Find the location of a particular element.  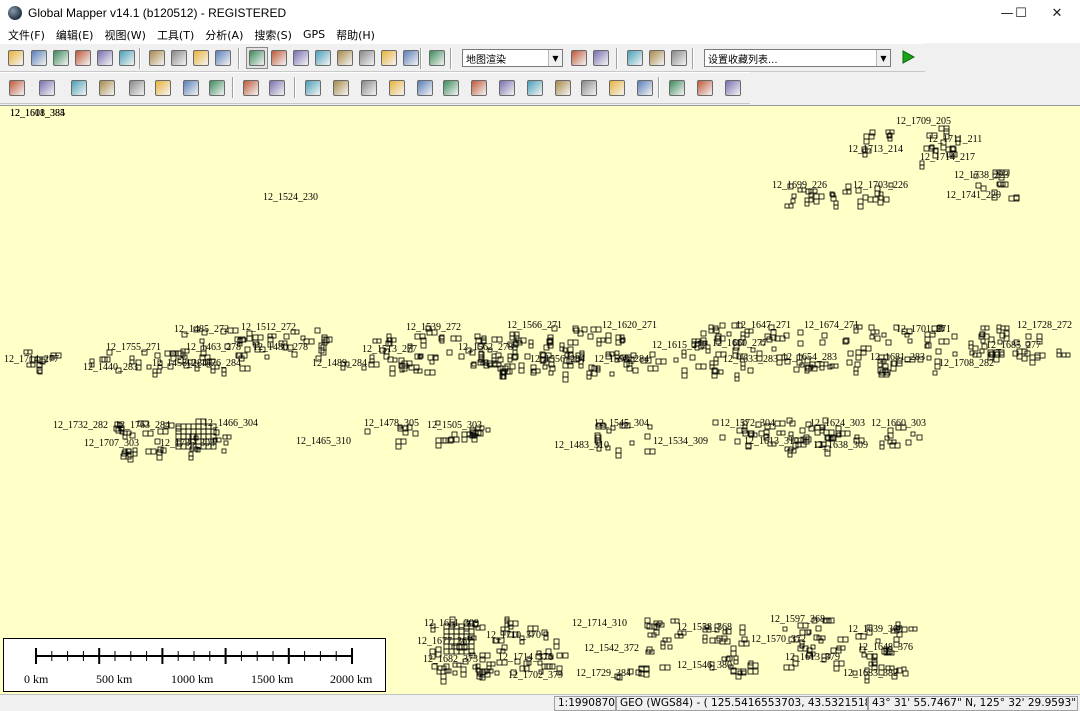

shade-button is located at coordinates (411, 58).